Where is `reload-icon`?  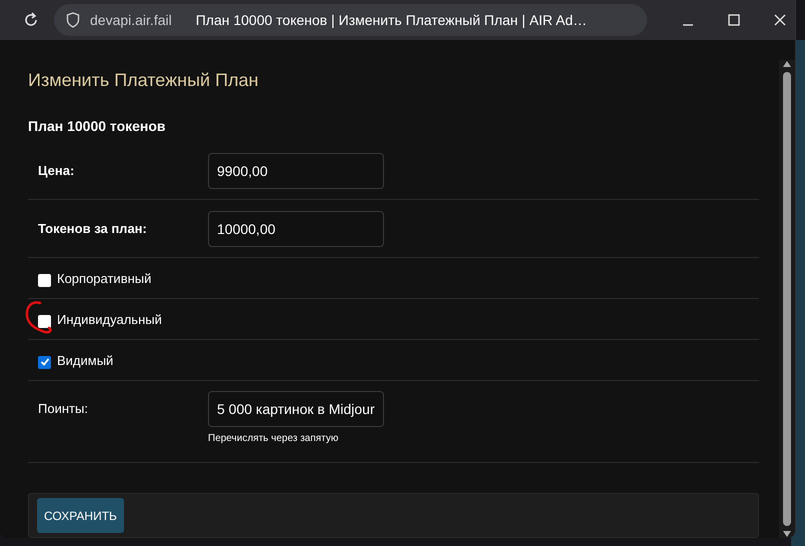
reload-icon is located at coordinates (31, 20).